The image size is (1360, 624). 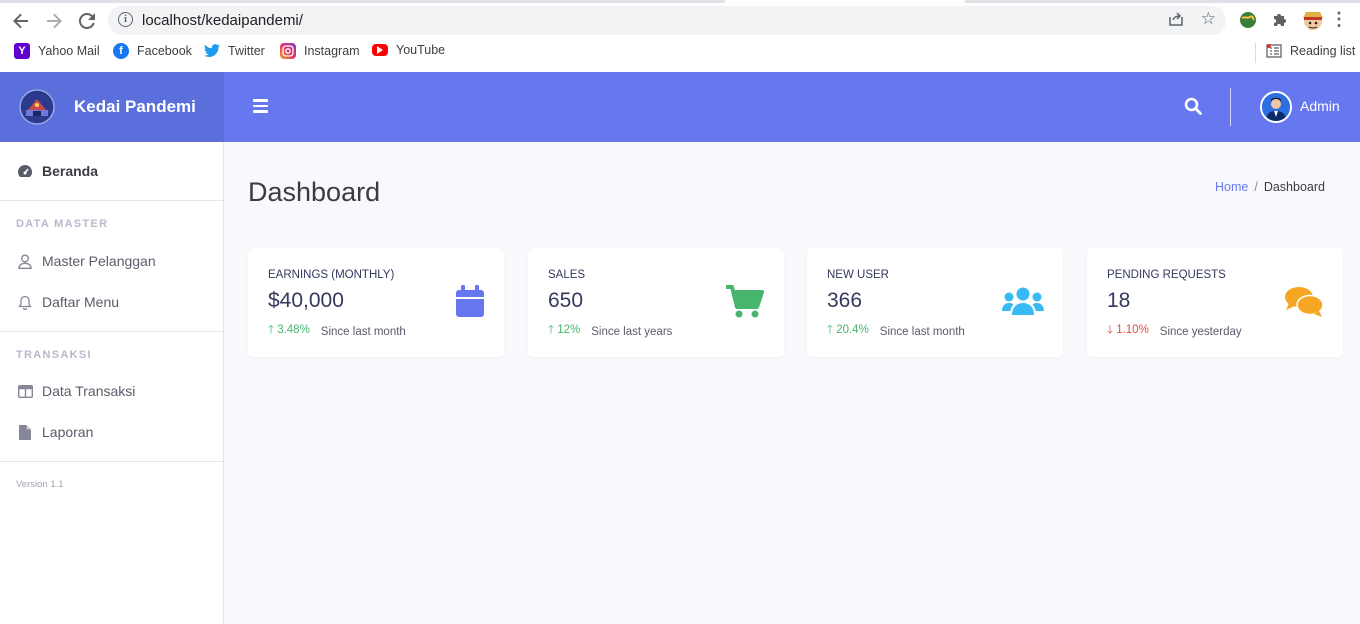 What do you see at coordinates (852, 330) in the screenshot?
I see `change-value: 20.4%` at bounding box center [852, 330].